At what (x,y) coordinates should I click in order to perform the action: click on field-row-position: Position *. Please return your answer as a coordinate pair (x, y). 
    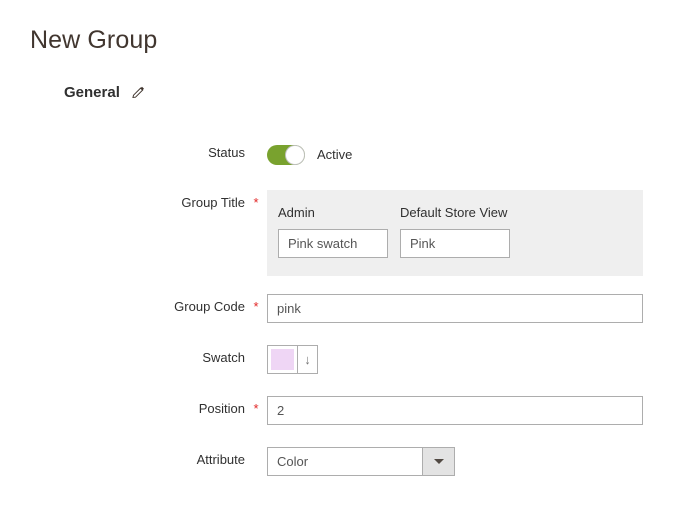
    Looking at the image, I should click on (342, 410).